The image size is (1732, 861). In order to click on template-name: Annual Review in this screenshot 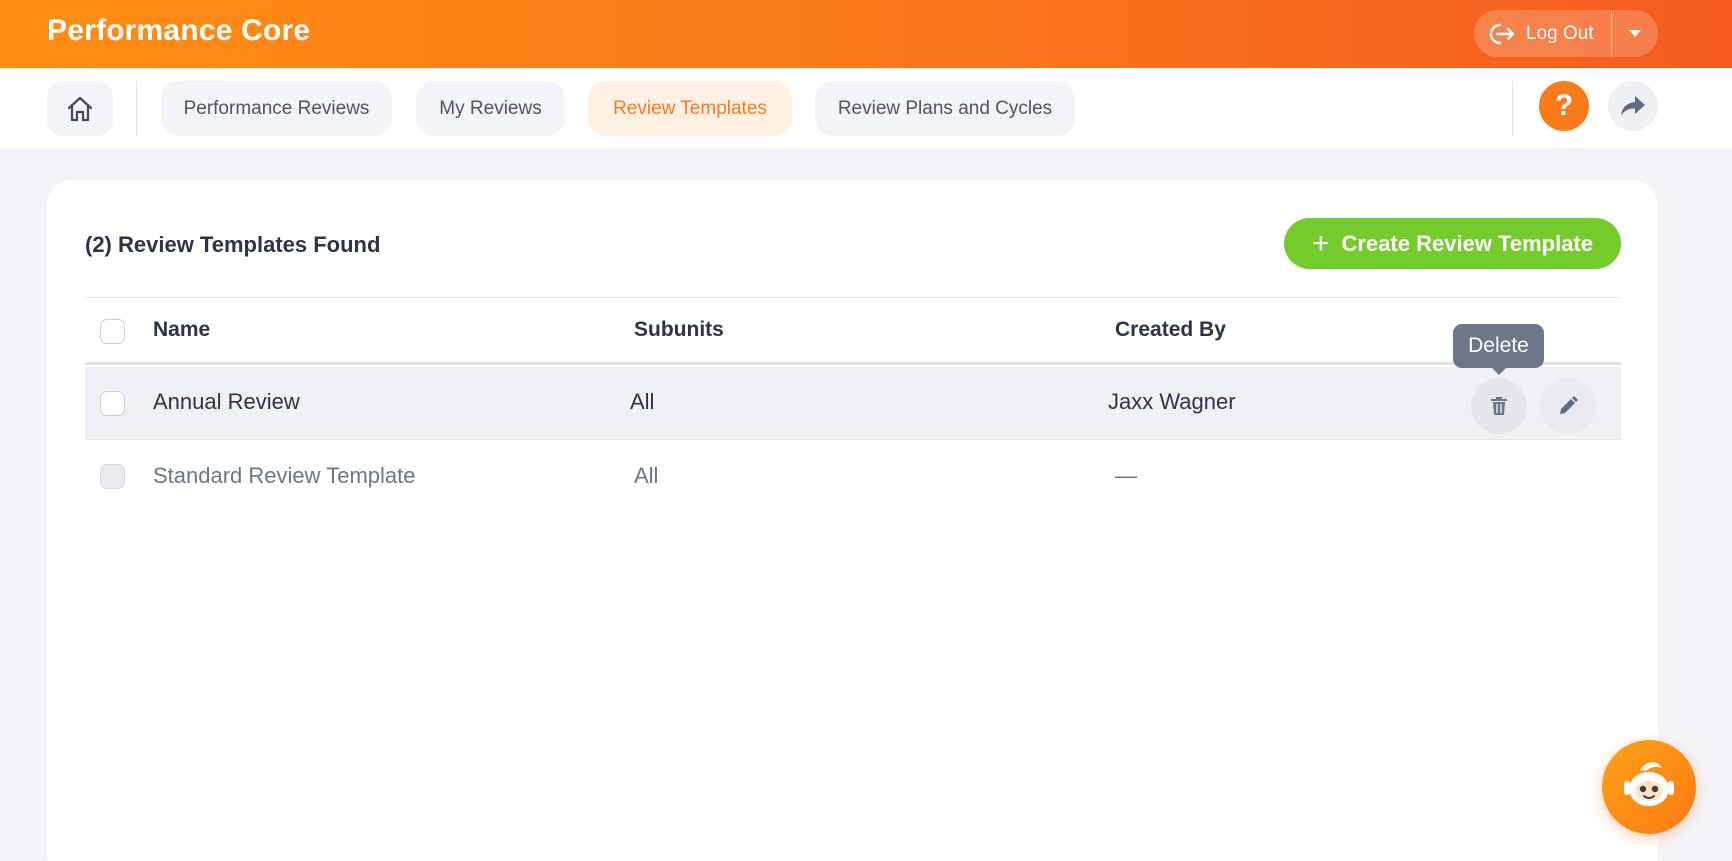, I will do `click(226, 401)`.